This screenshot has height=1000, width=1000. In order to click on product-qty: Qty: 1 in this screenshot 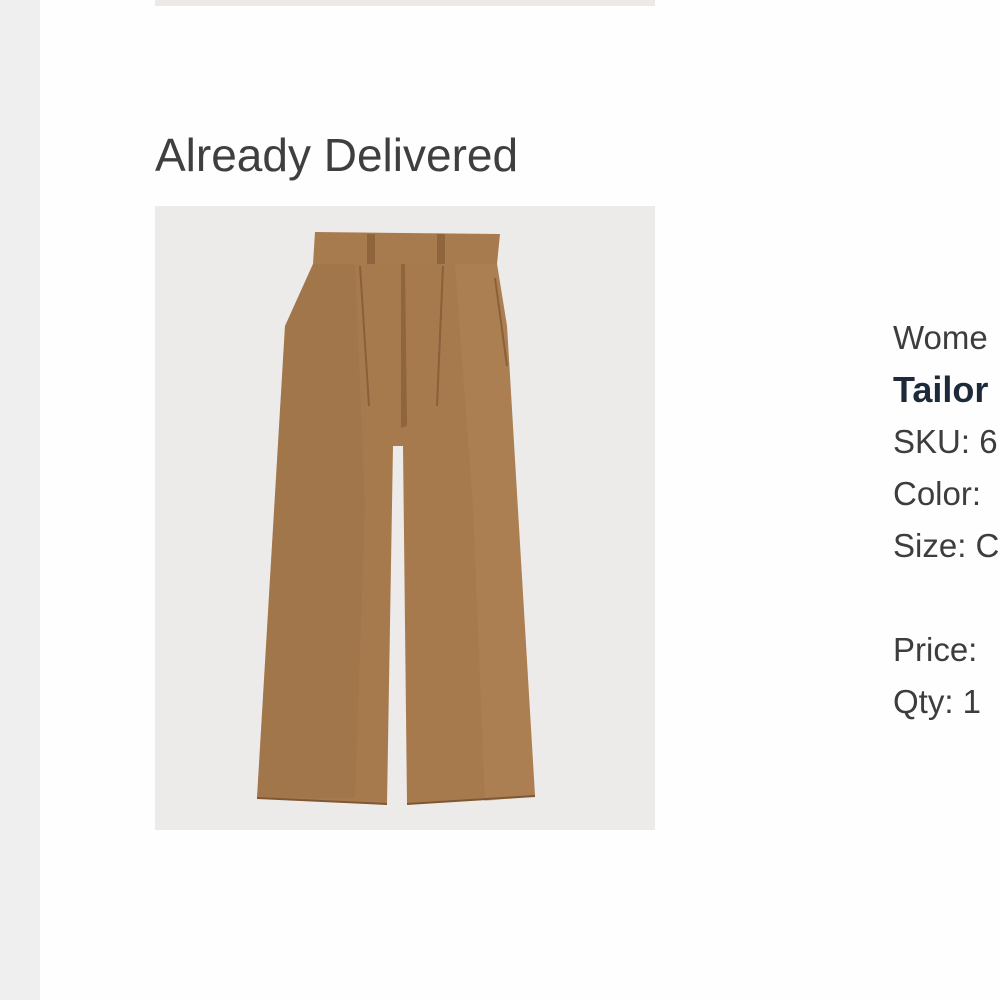, I will do `click(937, 701)`.